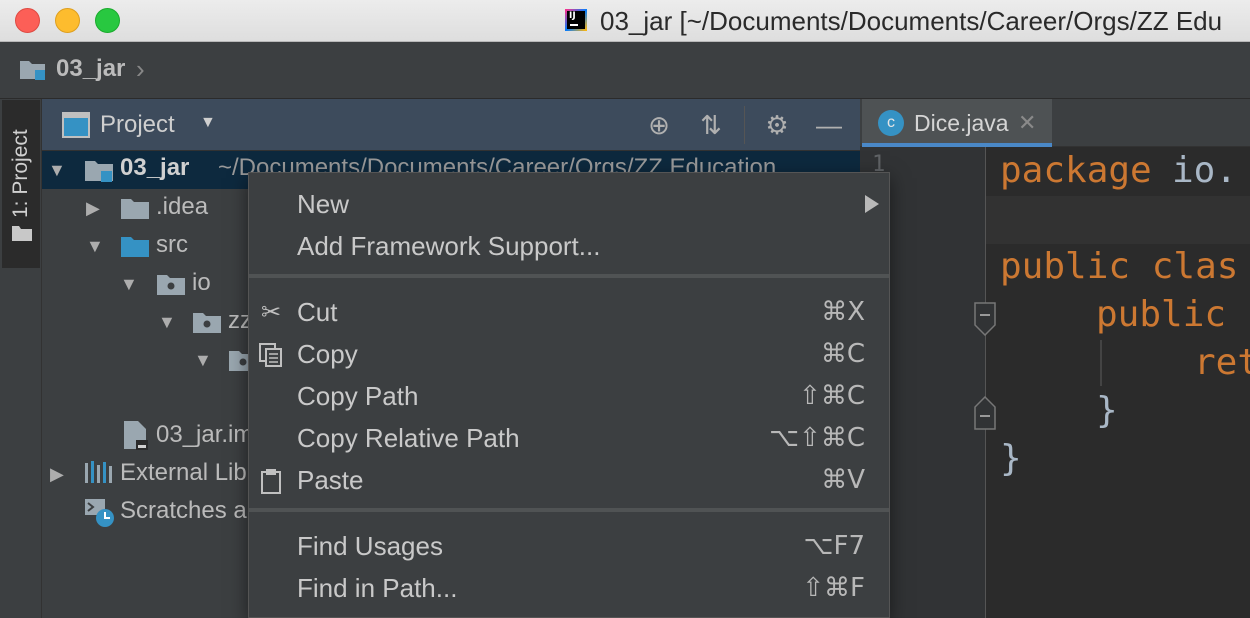 This screenshot has height=618, width=1250. What do you see at coordinates (207, 439) in the screenshot?
I see `tree-item-iml: 03_jar.iml` at bounding box center [207, 439].